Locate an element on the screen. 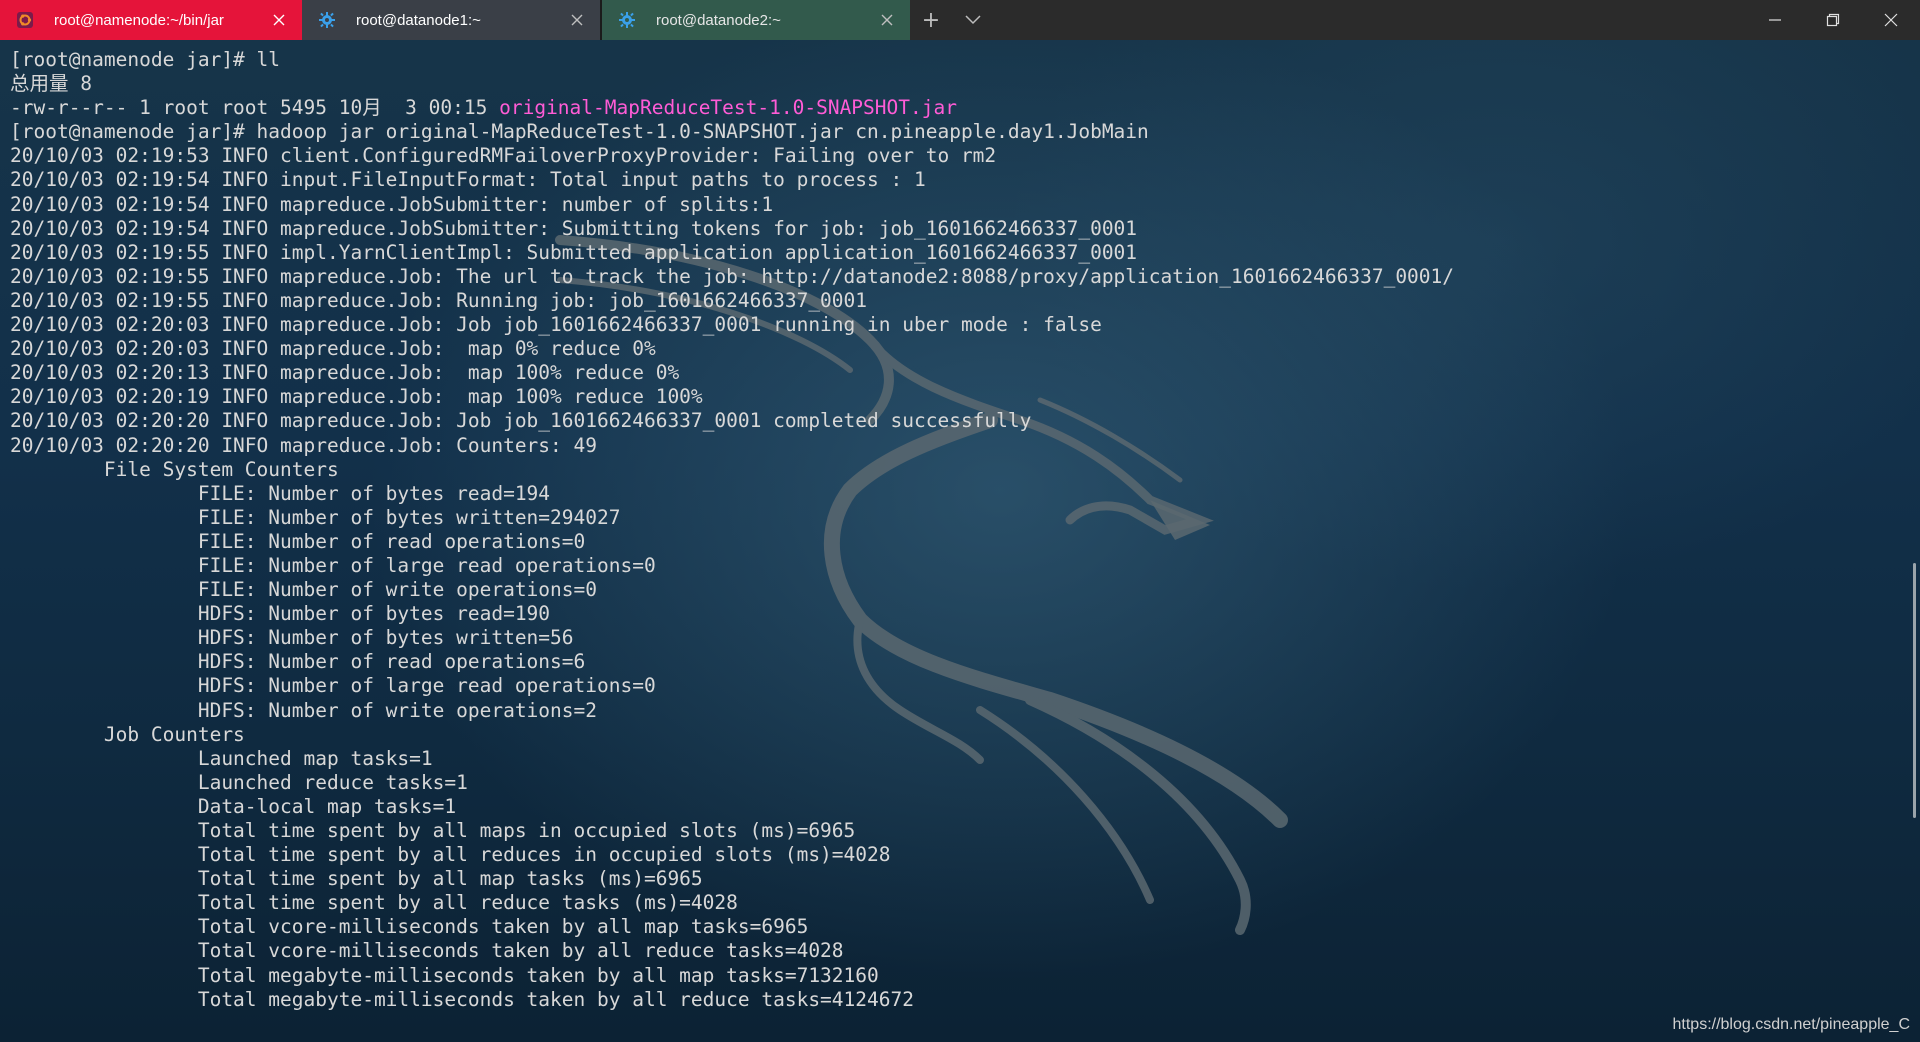 This screenshot has height=1042, width=1920. minimize-button is located at coordinates (1775, 20).